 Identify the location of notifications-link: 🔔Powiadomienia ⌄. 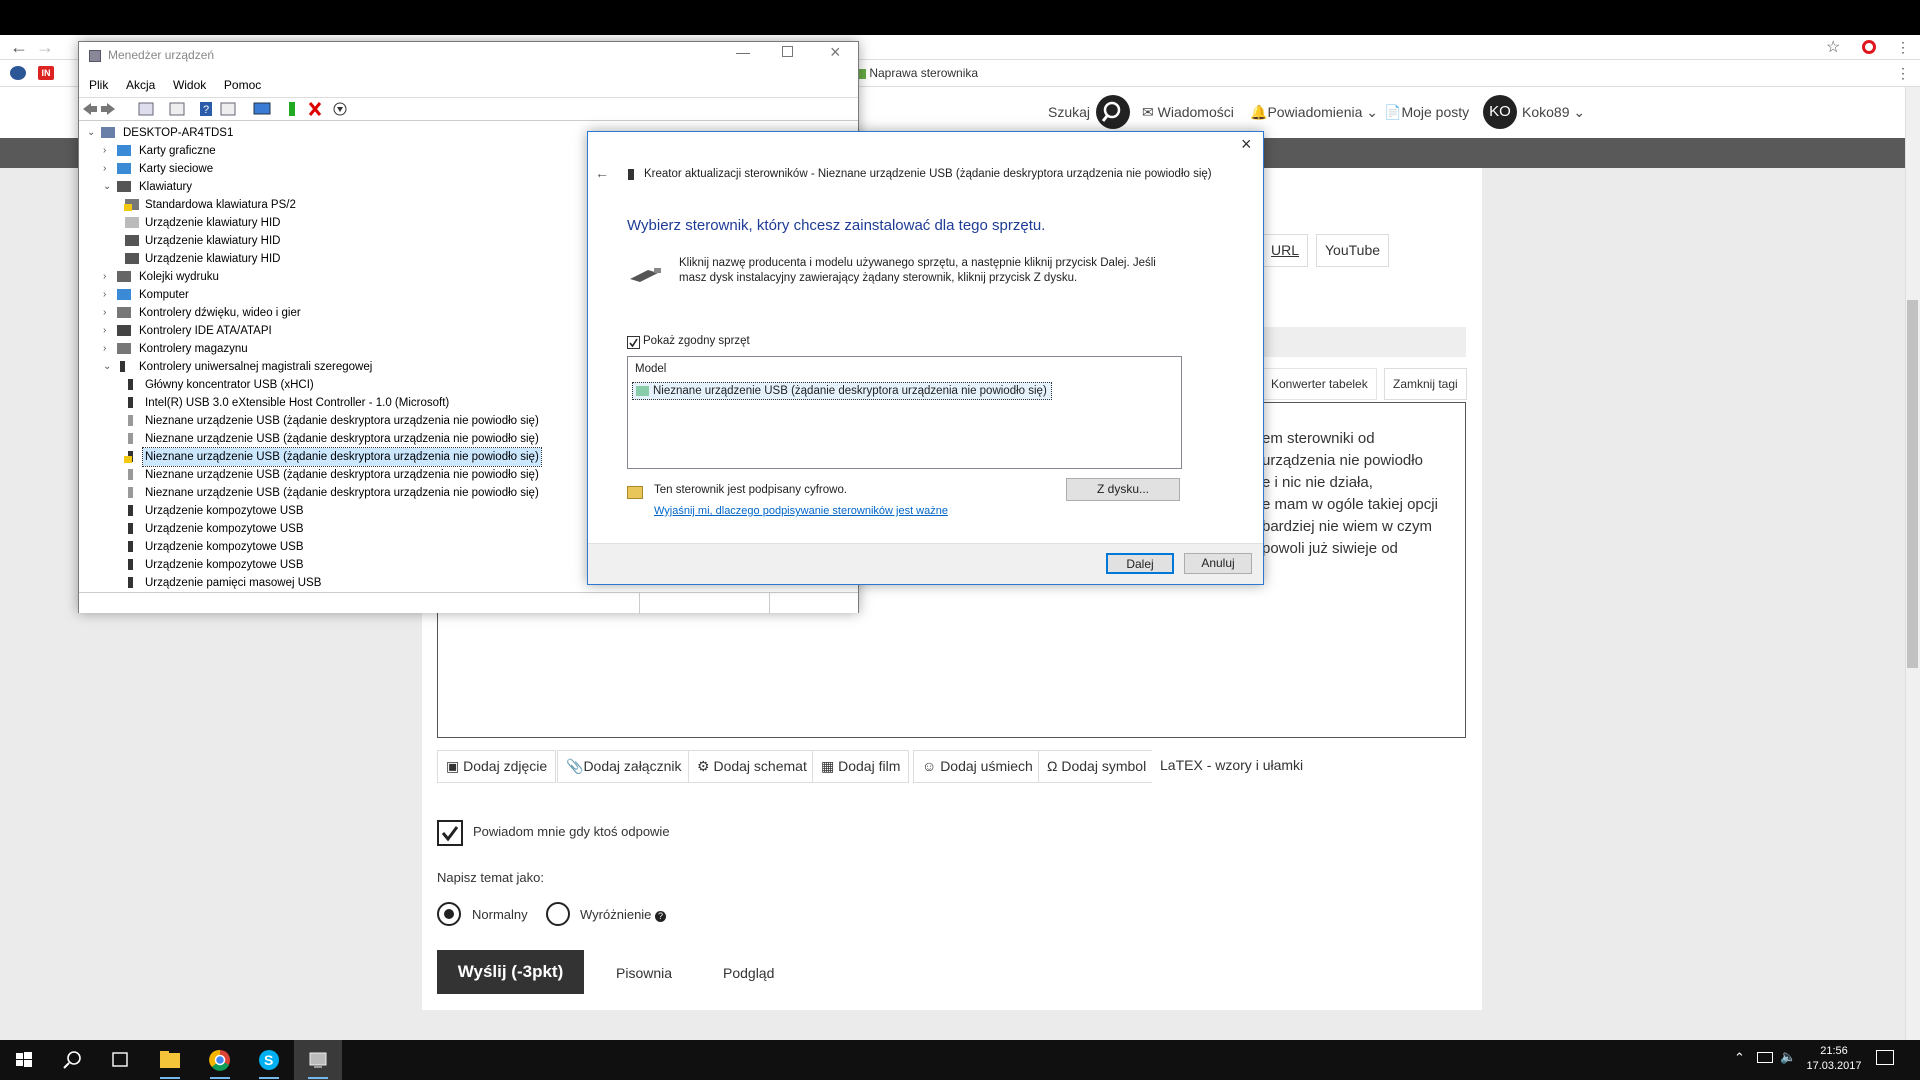
(1314, 112).